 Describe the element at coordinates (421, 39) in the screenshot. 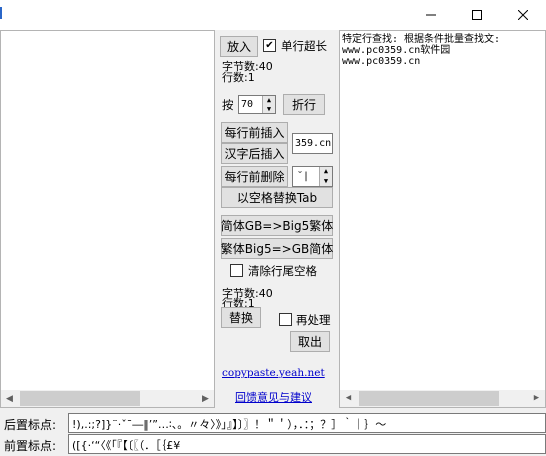

I see `result-line: 特定行查找: 根据条件批量查找文:` at that location.